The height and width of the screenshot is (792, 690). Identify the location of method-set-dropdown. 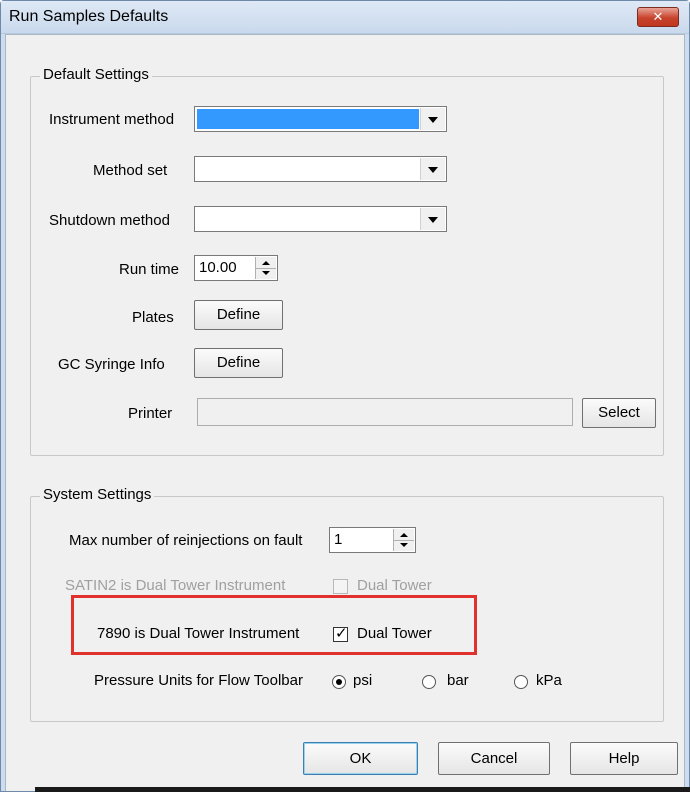
(320, 169).